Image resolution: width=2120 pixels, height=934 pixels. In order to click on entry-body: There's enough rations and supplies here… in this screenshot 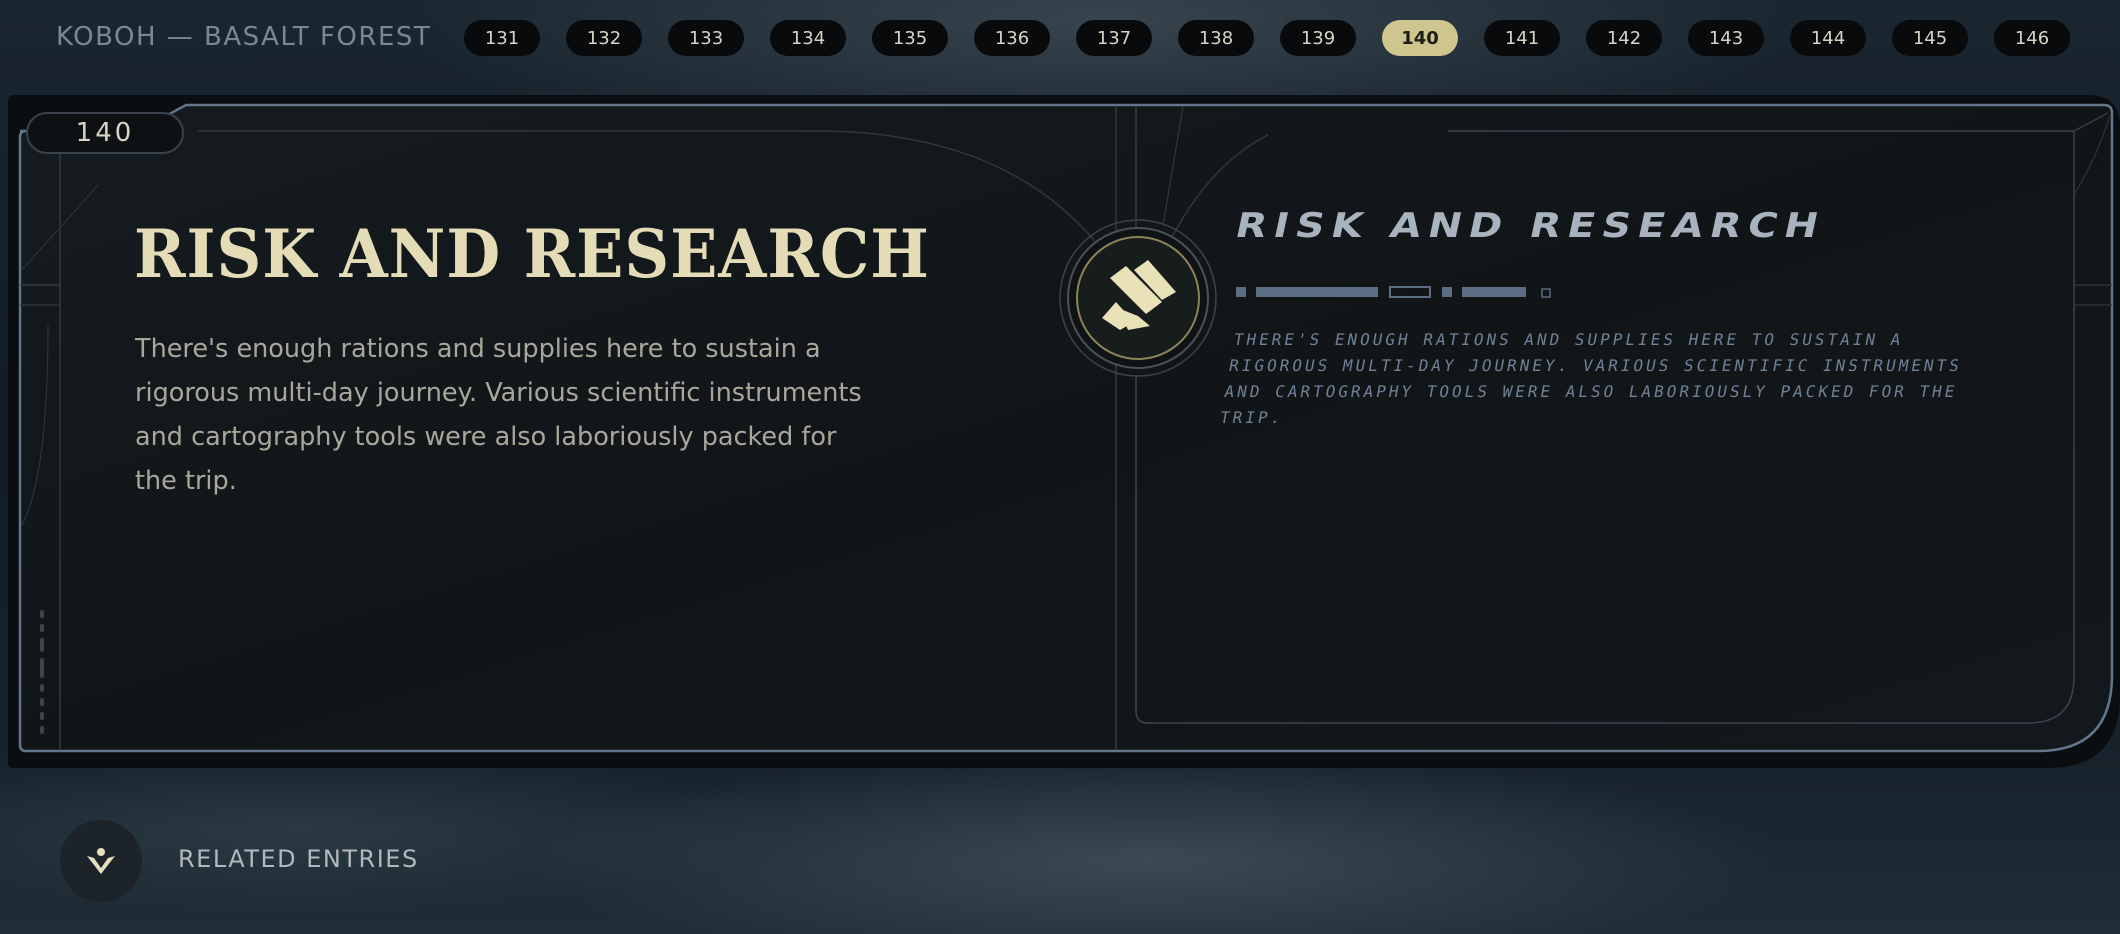, I will do `click(498, 415)`.